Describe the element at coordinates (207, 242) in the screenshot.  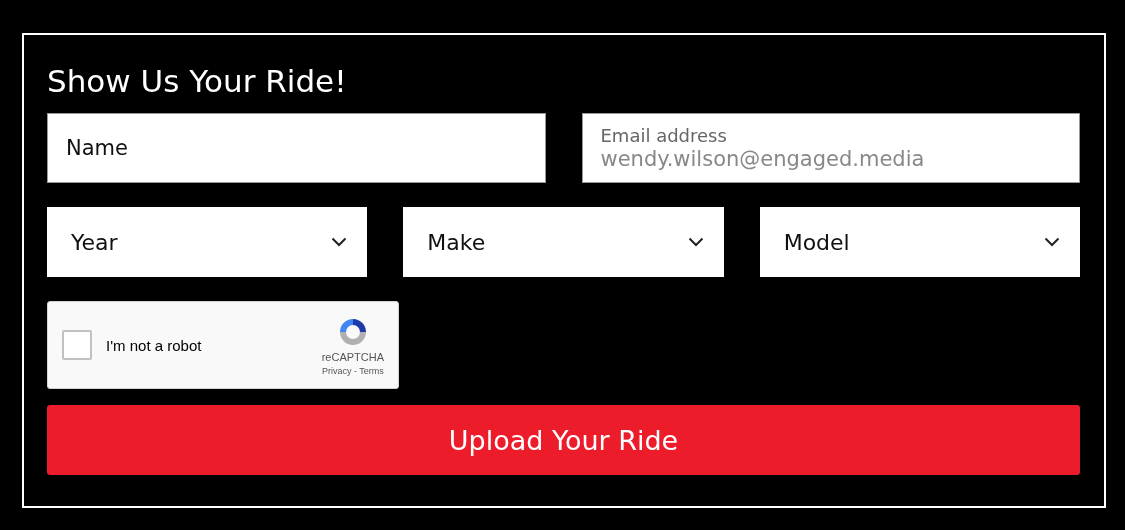
I see `dropdown-select: Year` at that location.